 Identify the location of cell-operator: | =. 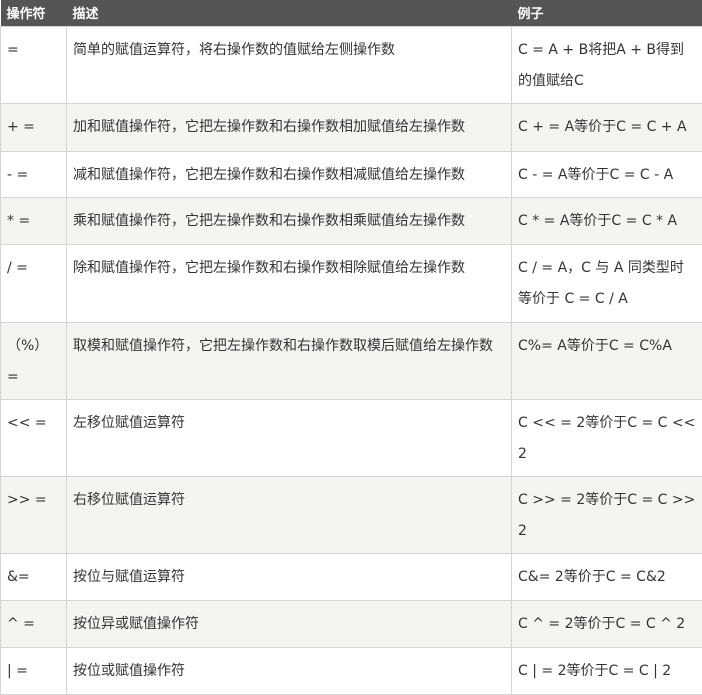
(34, 670).